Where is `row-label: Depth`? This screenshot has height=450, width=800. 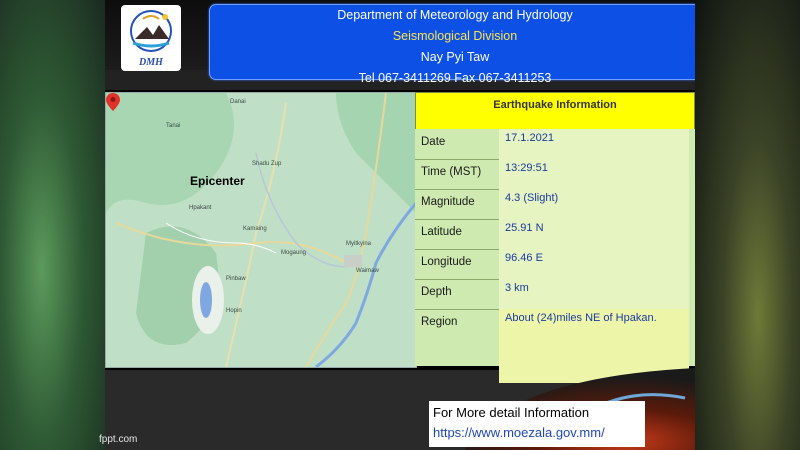 row-label: Depth is located at coordinates (436, 292).